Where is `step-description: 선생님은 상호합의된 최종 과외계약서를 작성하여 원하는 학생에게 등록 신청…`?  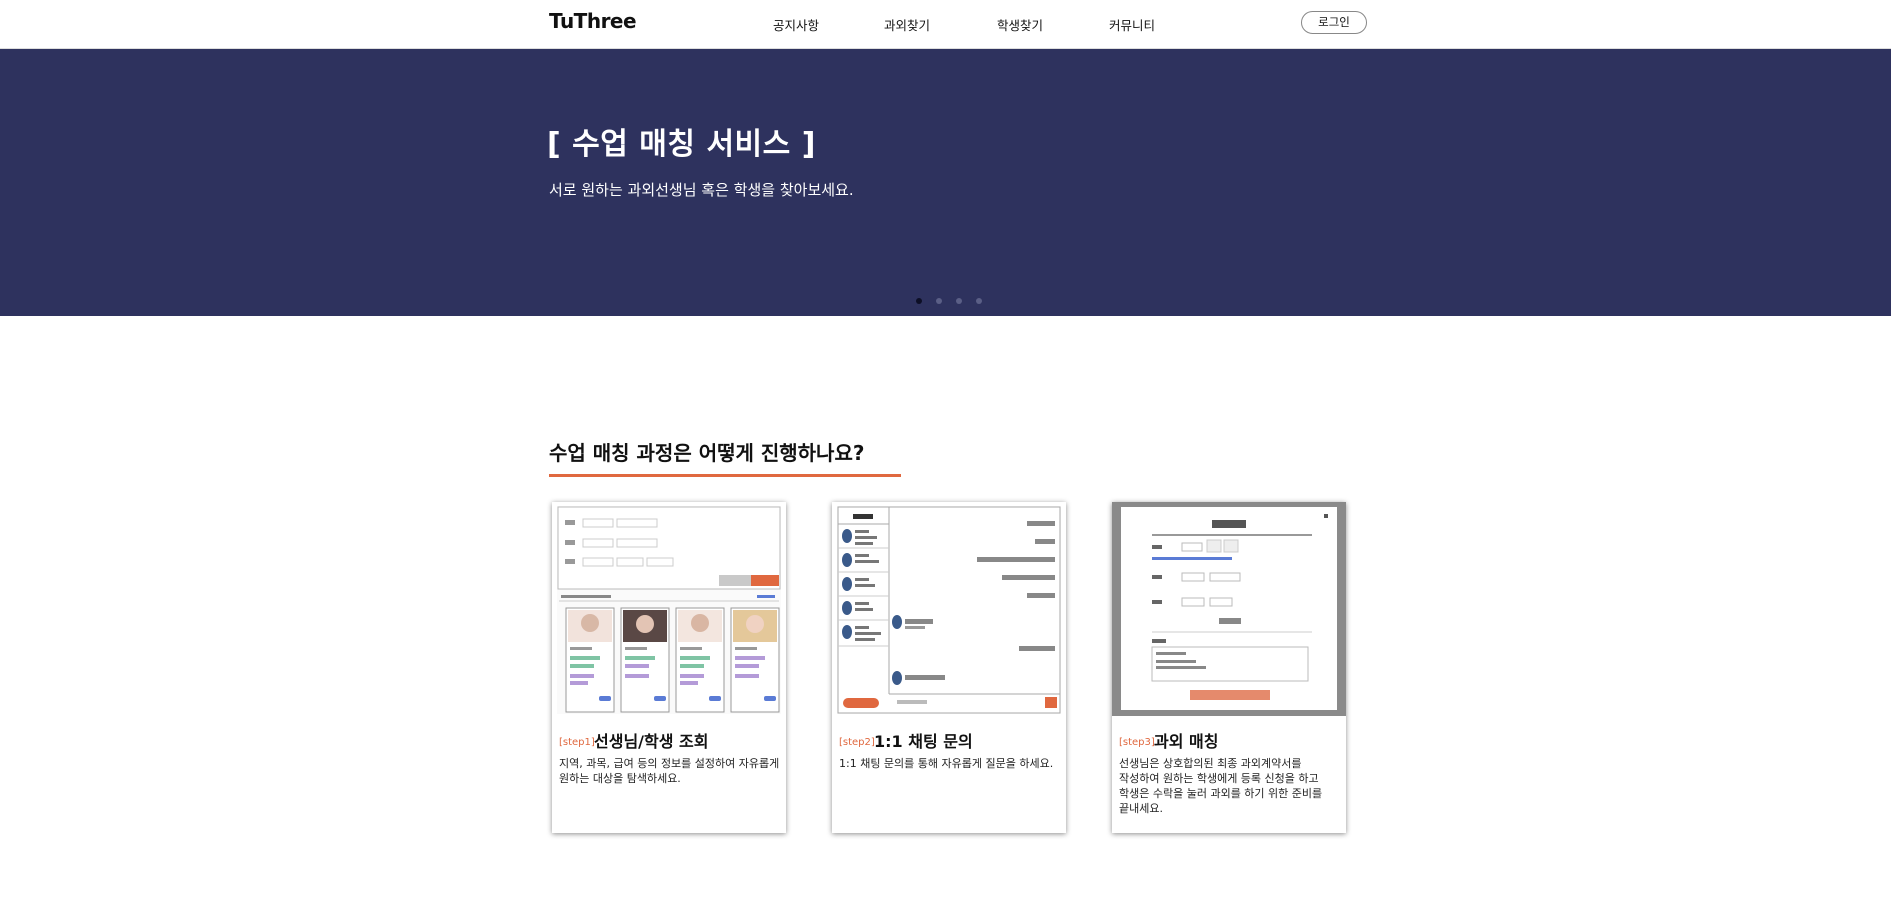 step-description: 선생님은 상호합의된 최종 과외계약서를 작성하여 원하는 학생에게 등록 신청… is located at coordinates (1221, 786).